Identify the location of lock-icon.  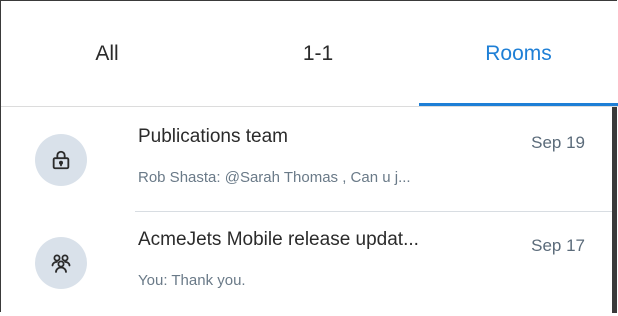
(61, 160).